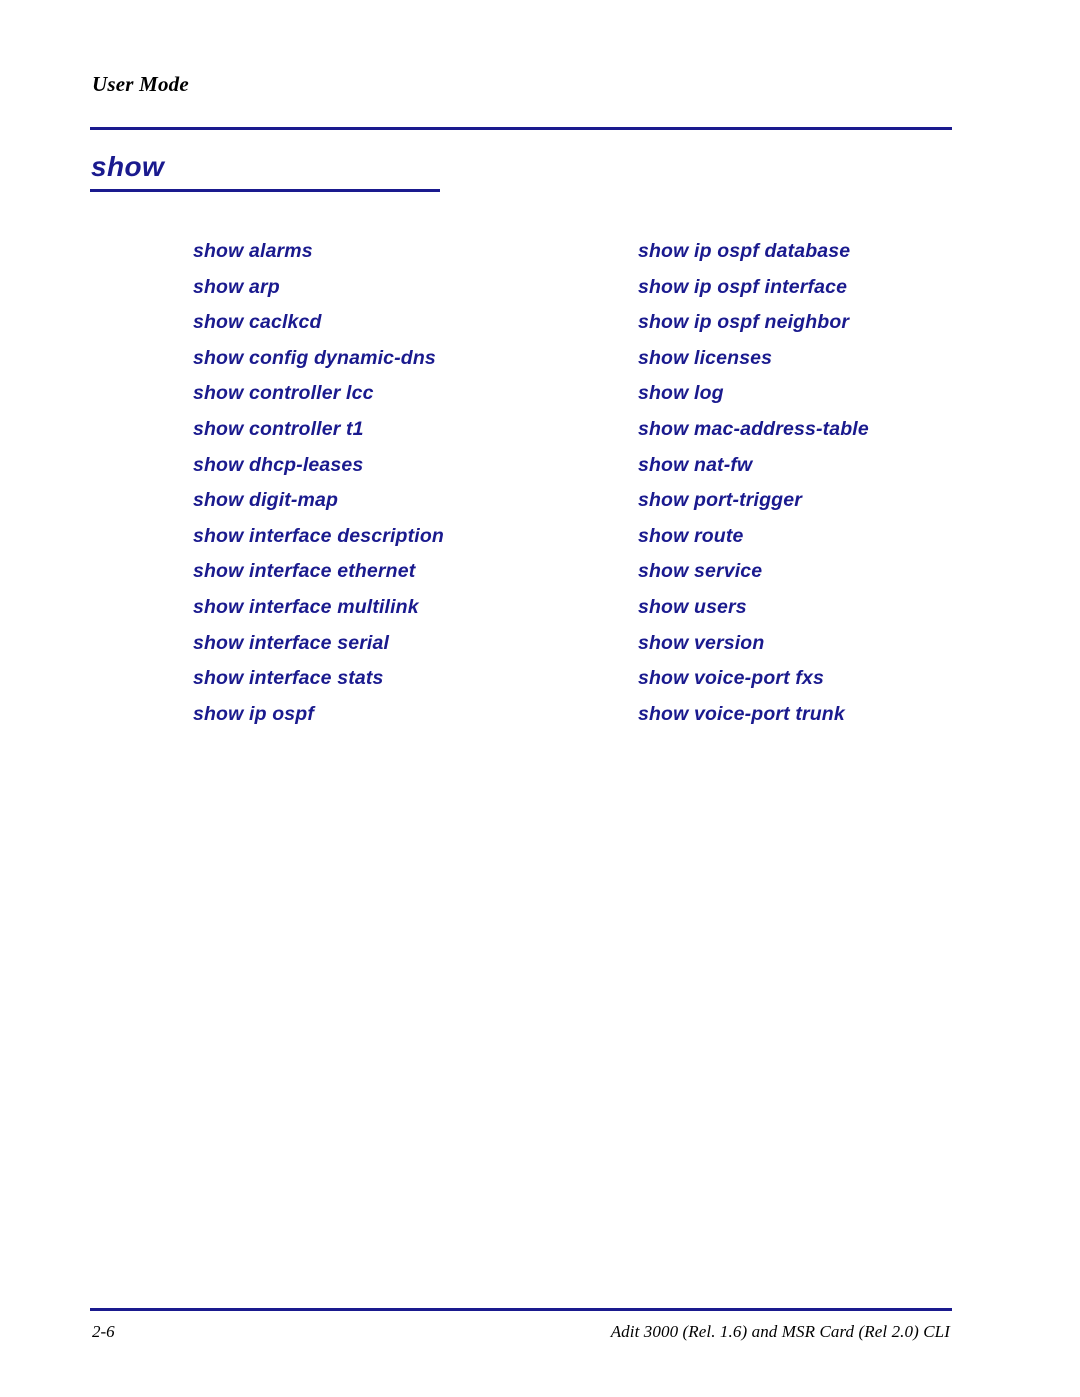  What do you see at coordinates (408, 292) in the screenshot?
I see `command-link: show arp` at bounding box center [408, 292].